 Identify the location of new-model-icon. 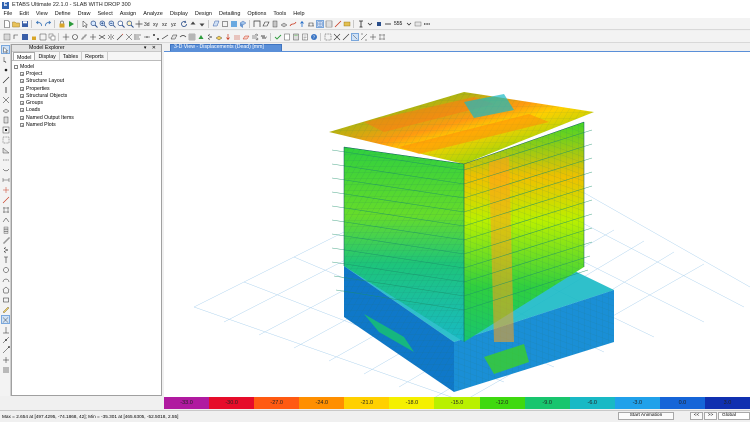
(7, 23).